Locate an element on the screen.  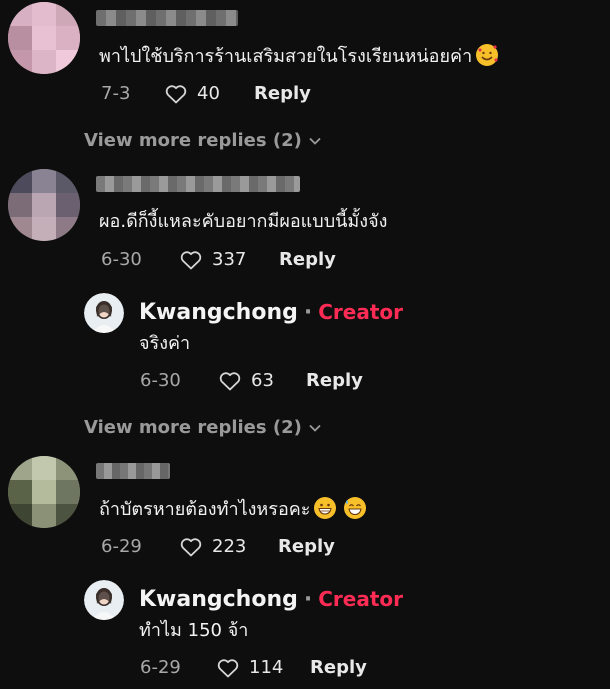
creator-reply-button-2: Reply is located at coordinates (338, 668).